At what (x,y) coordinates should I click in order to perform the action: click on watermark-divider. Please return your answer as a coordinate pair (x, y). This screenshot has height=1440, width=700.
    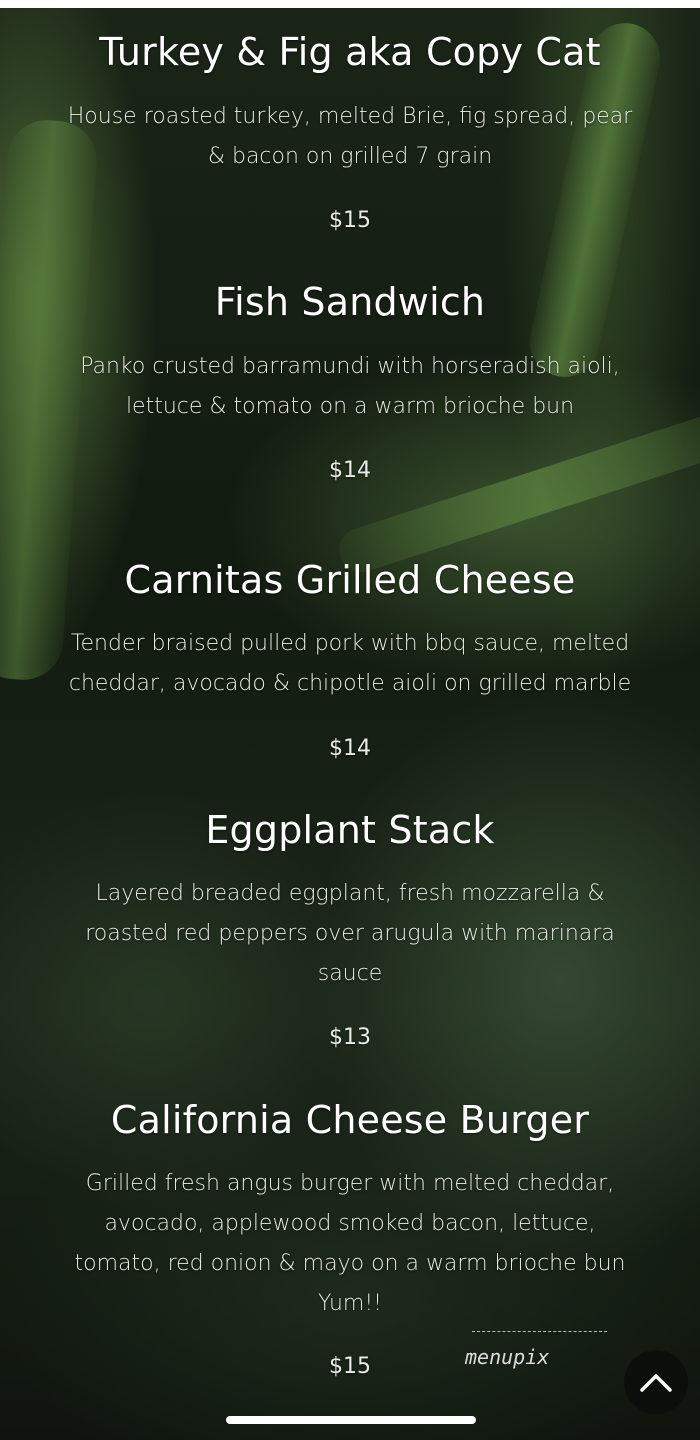
    Looking at the image, I should click on (539, 1331).